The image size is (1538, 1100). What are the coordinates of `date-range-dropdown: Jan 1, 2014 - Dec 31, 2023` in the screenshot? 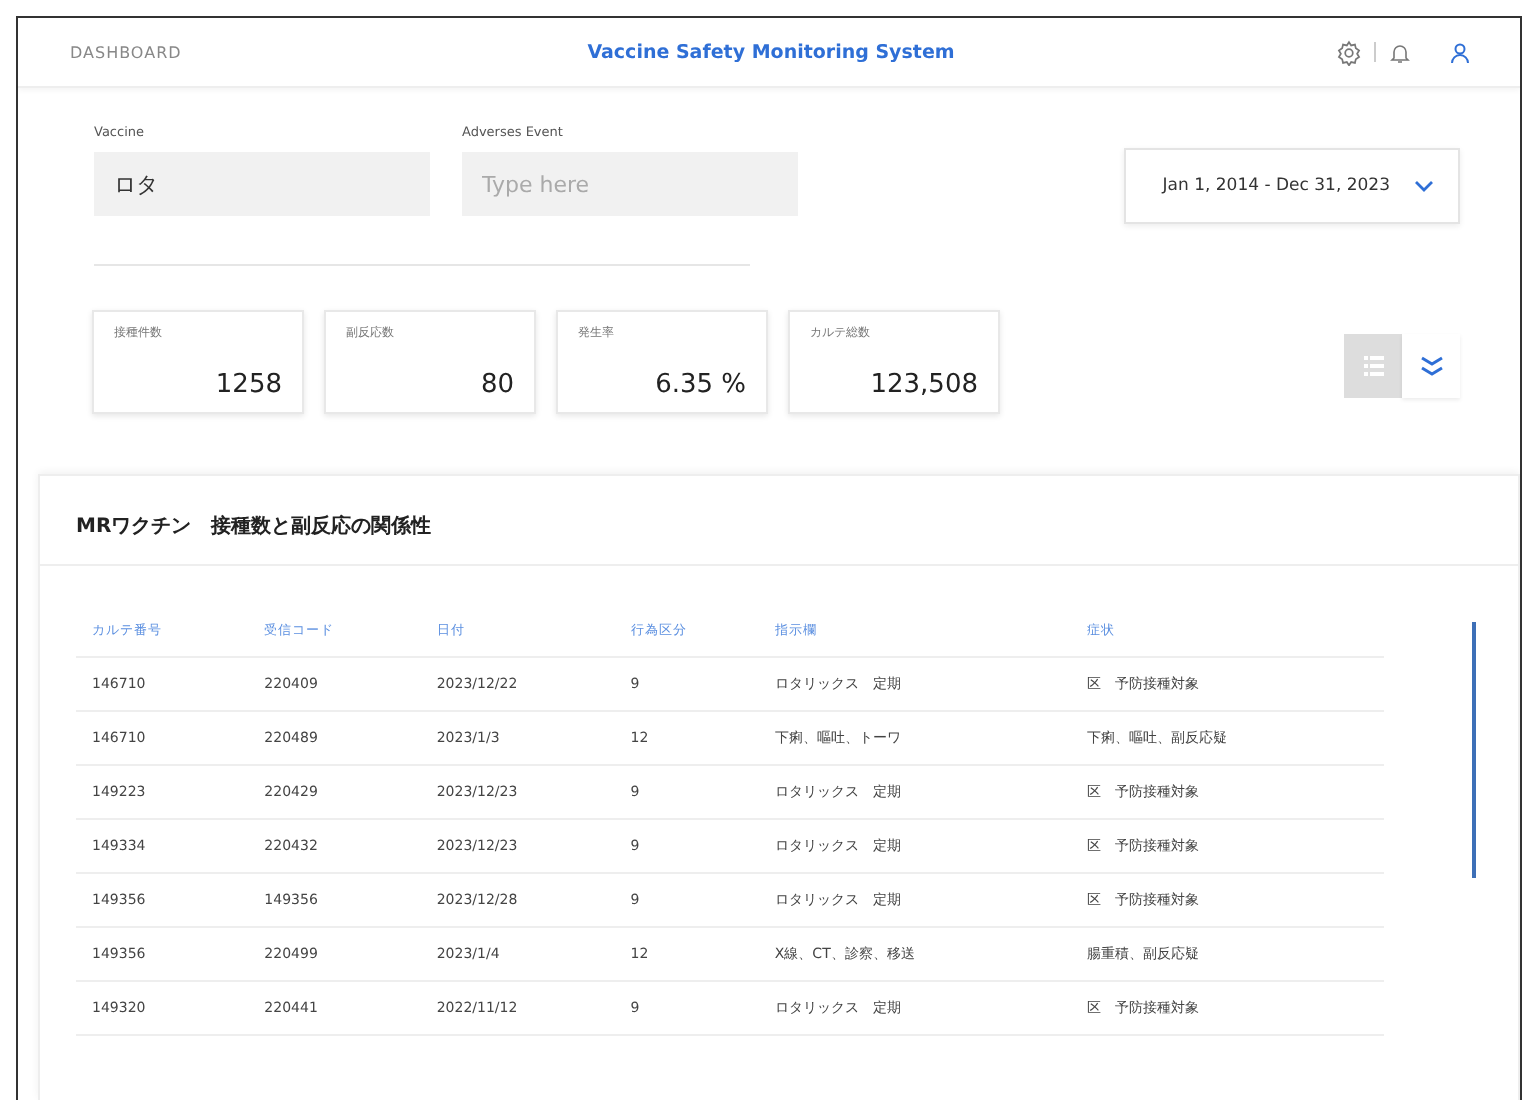 It's located at (1292, 186).